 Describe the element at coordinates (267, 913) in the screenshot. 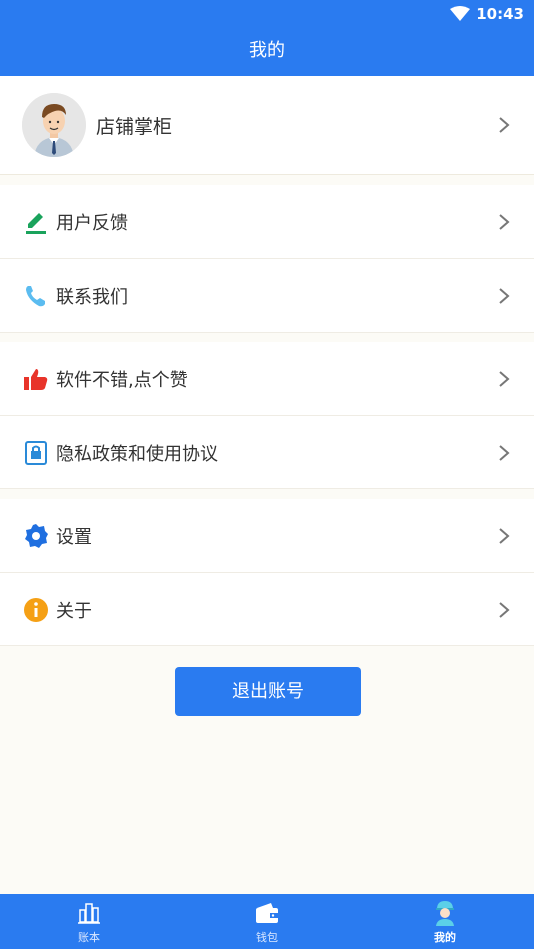

I see `wallet-icon` at that location.